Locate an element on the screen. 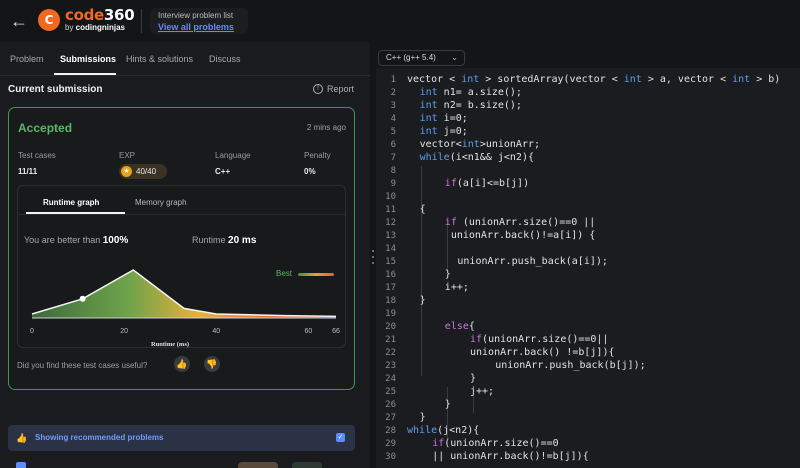 The height and width of the screenshot is (468, 800). code-line: 22 unionArr.back() !=b[j]){ is located at coordinates (588, 353).